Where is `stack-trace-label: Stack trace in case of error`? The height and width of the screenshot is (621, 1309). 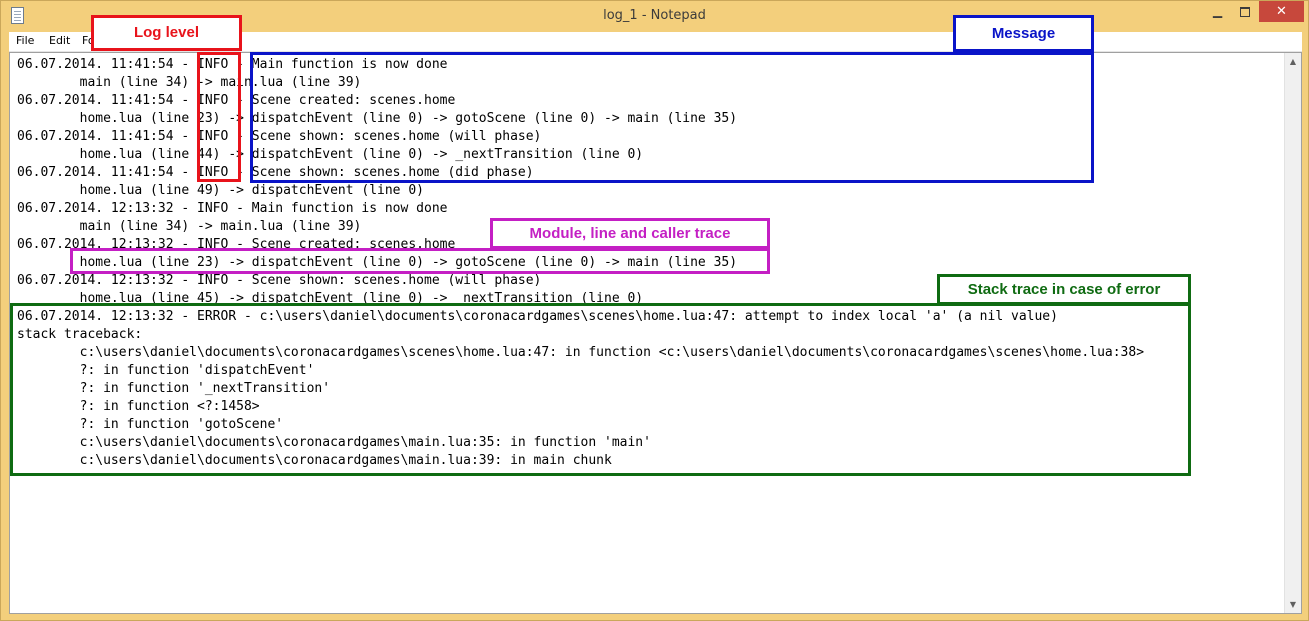
stack-trace-label: Stack trace in case of error is located at coordinates (1064, 289).